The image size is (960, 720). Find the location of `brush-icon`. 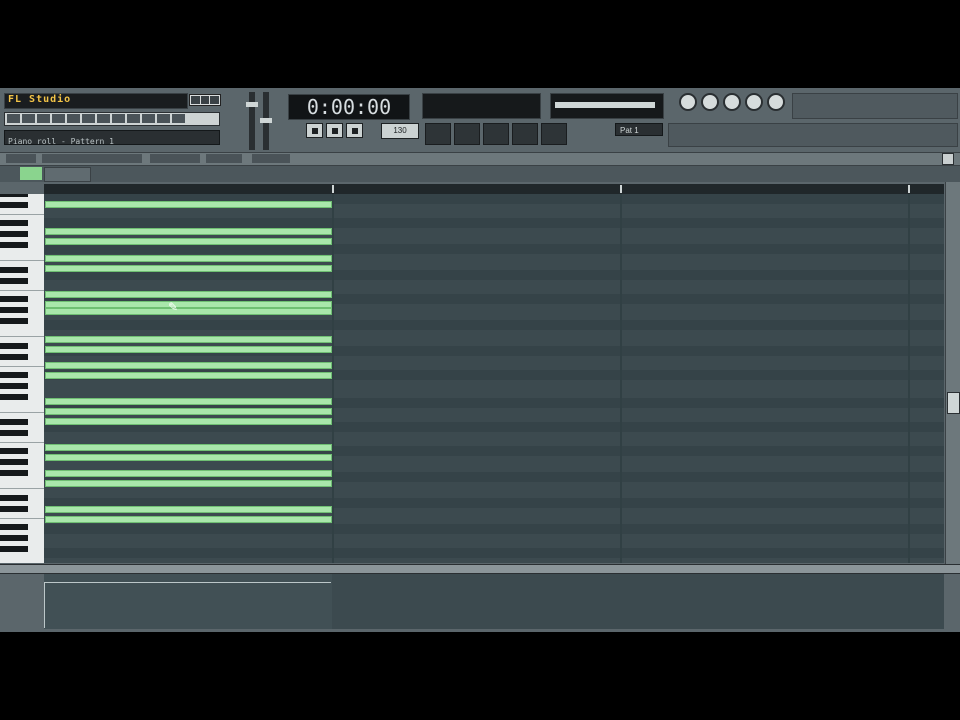

brush-icon is located at coordinates (467, 134).